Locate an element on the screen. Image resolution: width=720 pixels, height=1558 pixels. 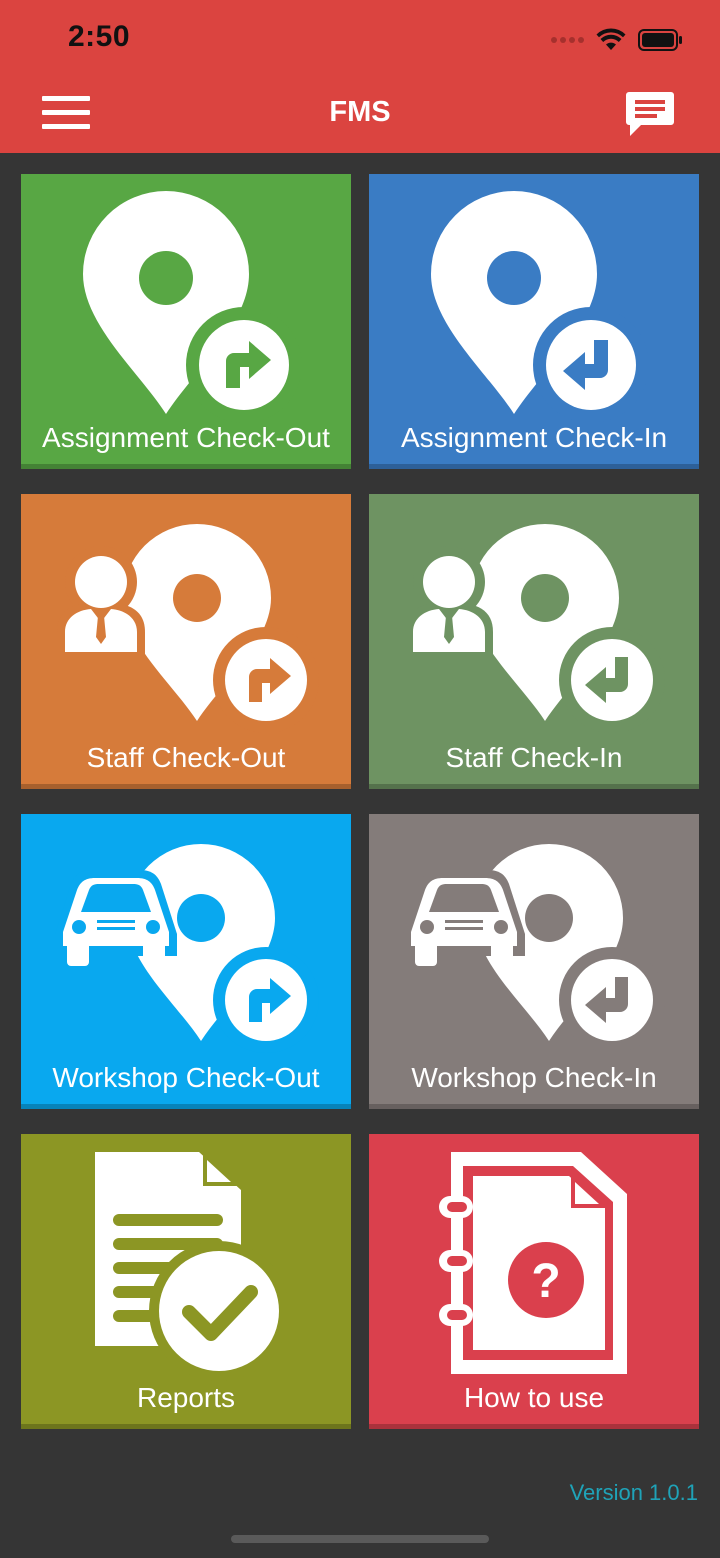
chat-message-icon is located at coordinates (650, 114).